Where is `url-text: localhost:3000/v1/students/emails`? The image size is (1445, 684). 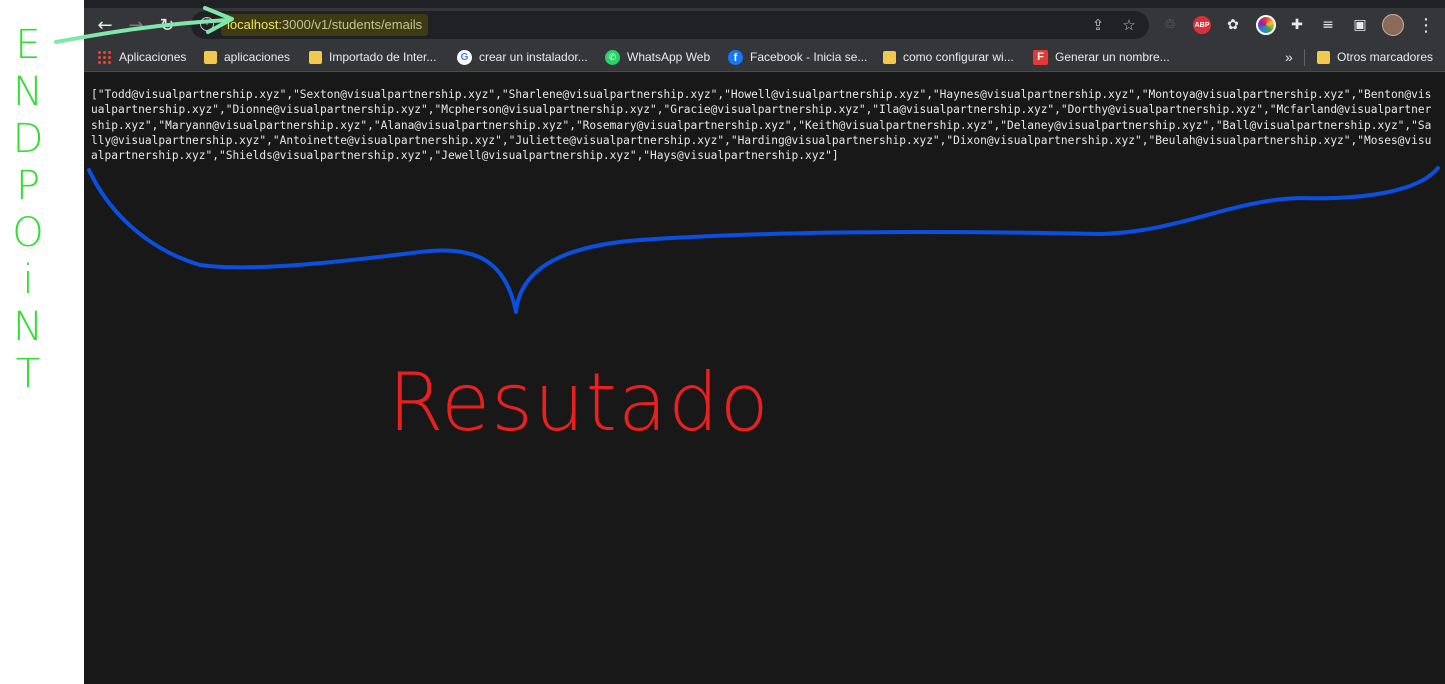 url-text: localhost:3000/v1/students/emails is located at coordinates (325, 25).